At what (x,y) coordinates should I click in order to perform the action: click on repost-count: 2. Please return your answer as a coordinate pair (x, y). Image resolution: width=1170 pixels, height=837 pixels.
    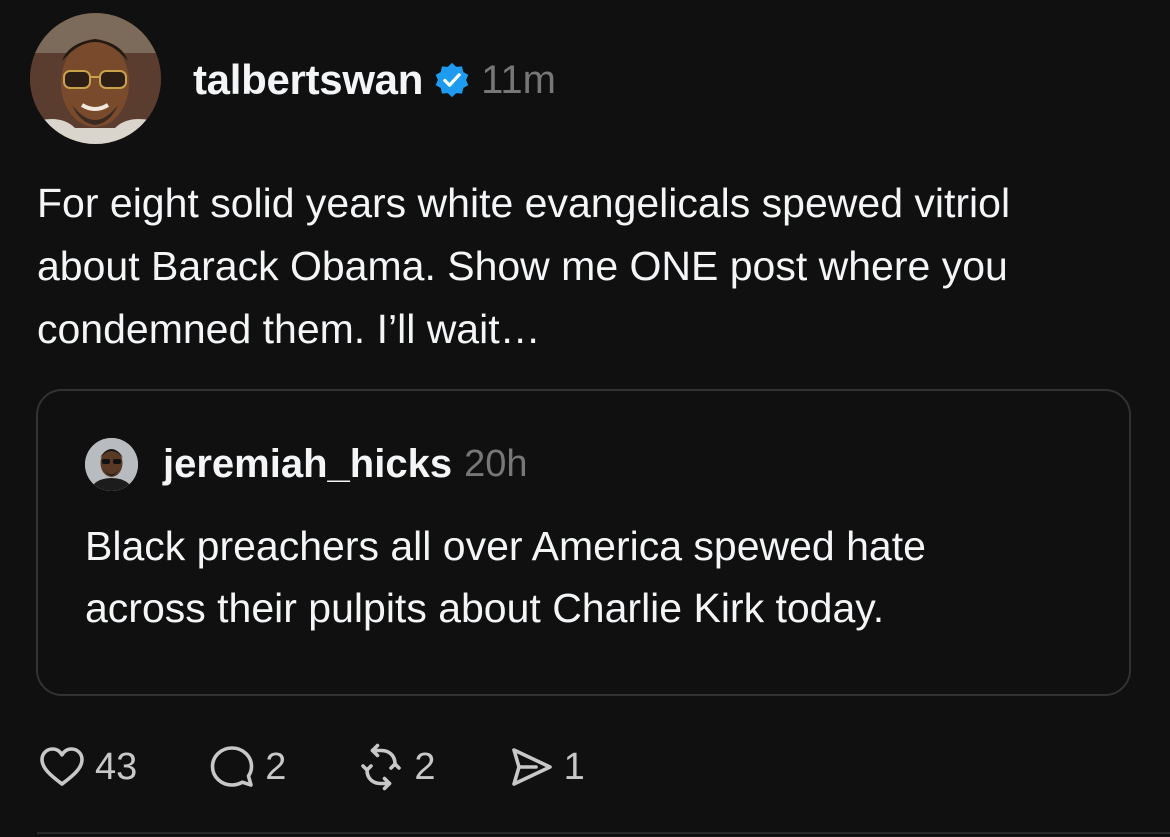
    Looking at the image, I should click on (425, 766).